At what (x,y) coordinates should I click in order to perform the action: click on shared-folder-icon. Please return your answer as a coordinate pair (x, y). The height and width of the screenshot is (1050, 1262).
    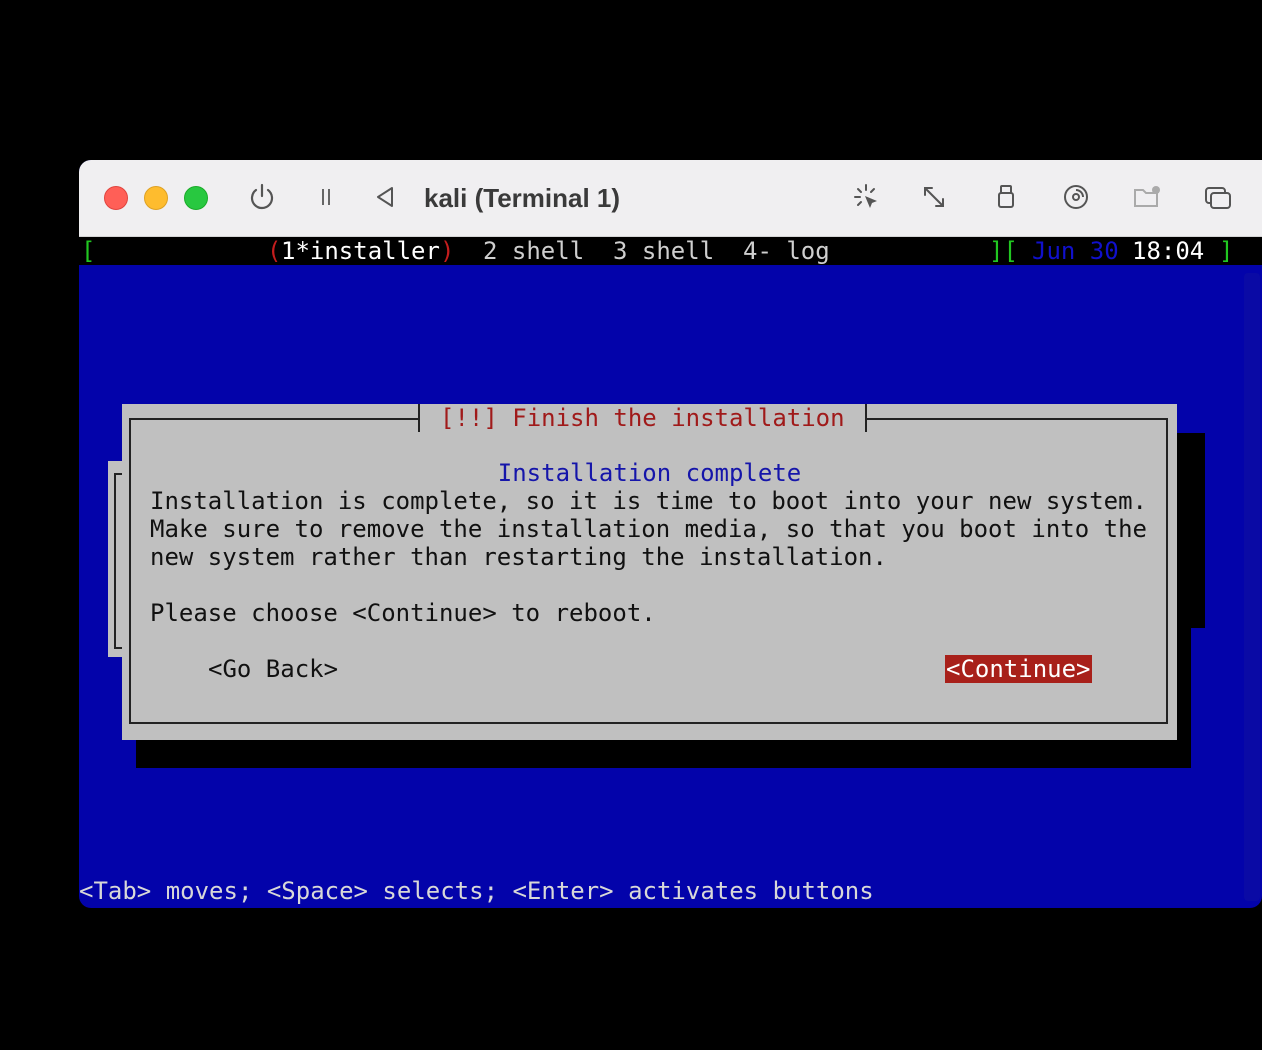
    Looking at the image, I should click on (1147, 197).